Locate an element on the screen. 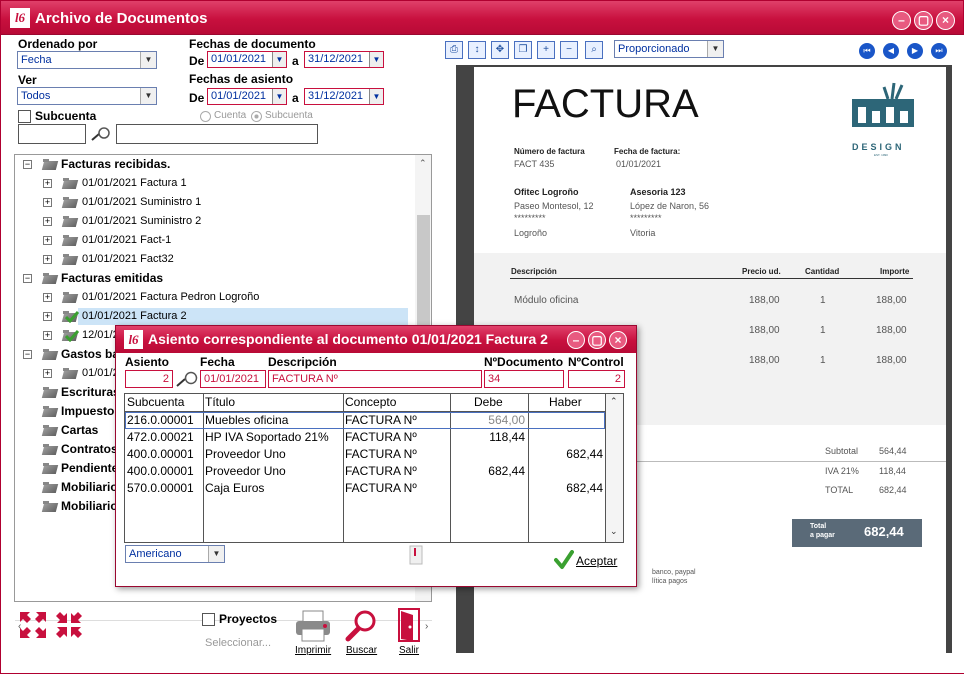 This screenshot has height=674, width=964. salir-button: Salir is located at coordinates (409, 650).